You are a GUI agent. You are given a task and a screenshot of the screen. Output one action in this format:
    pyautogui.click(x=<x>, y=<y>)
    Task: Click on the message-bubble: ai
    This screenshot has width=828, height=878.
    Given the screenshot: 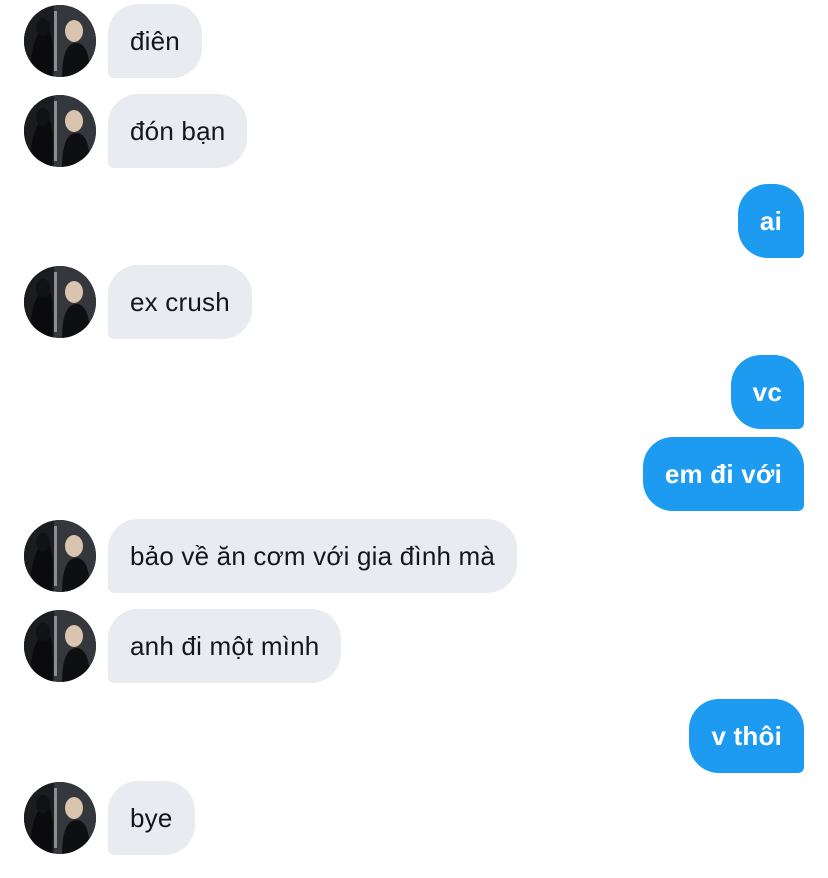 What is the action you would take?
    pyautogui.click(x=770, y=221)
    